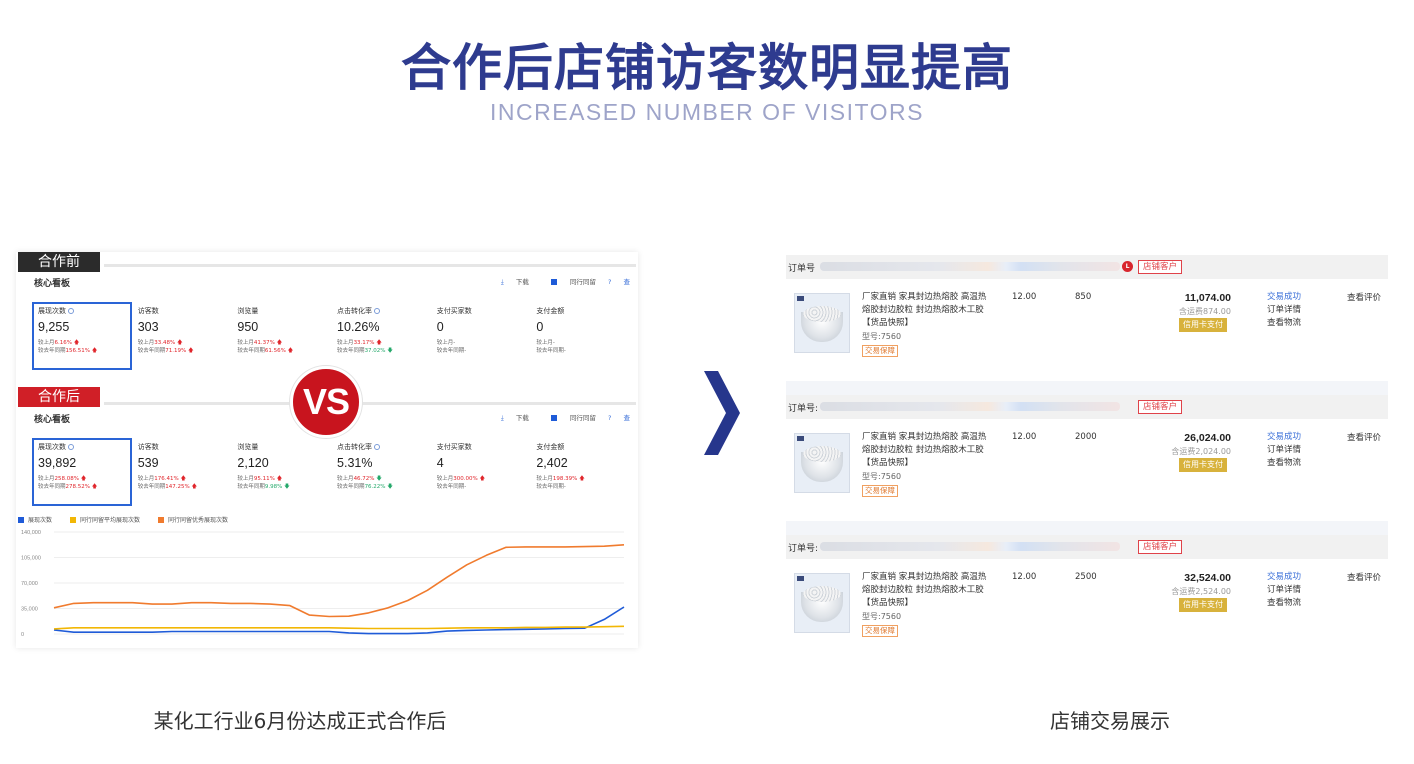 This screenshot has height=764, width=1414. I want to click on metric-card: 点击转化率 10.26% 较上月33.17% 🡅 较去年同期37.02% 🡇, so click(381, 336).